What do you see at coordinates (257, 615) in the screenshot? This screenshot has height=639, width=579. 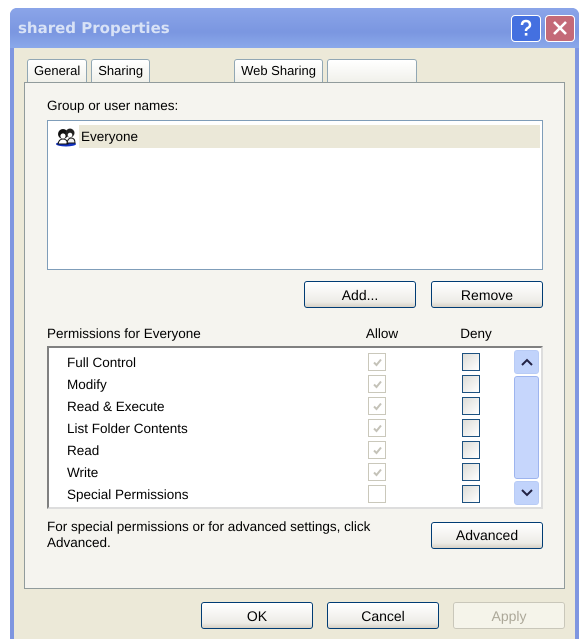 I see `ok-button: OK` at bounding box center [257, 615].